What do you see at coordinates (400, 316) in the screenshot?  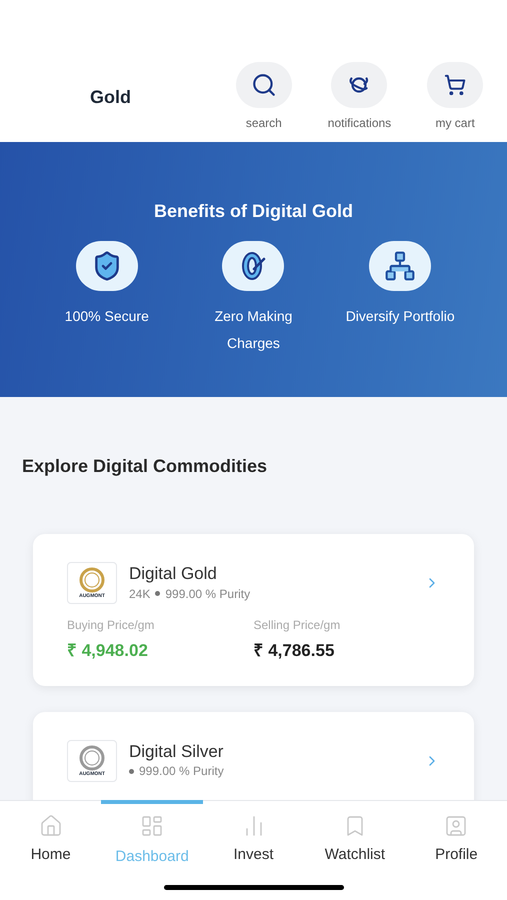 I see `benefit-label: Diversify Portfolio` at bounding box center [400, 316].